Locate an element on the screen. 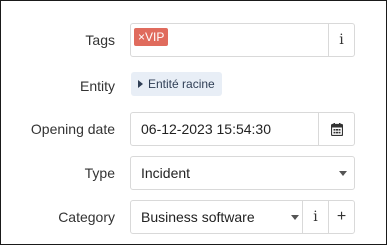 The image size is (387, 245). category-select: Business software i + is located at coordinates (242, 217).